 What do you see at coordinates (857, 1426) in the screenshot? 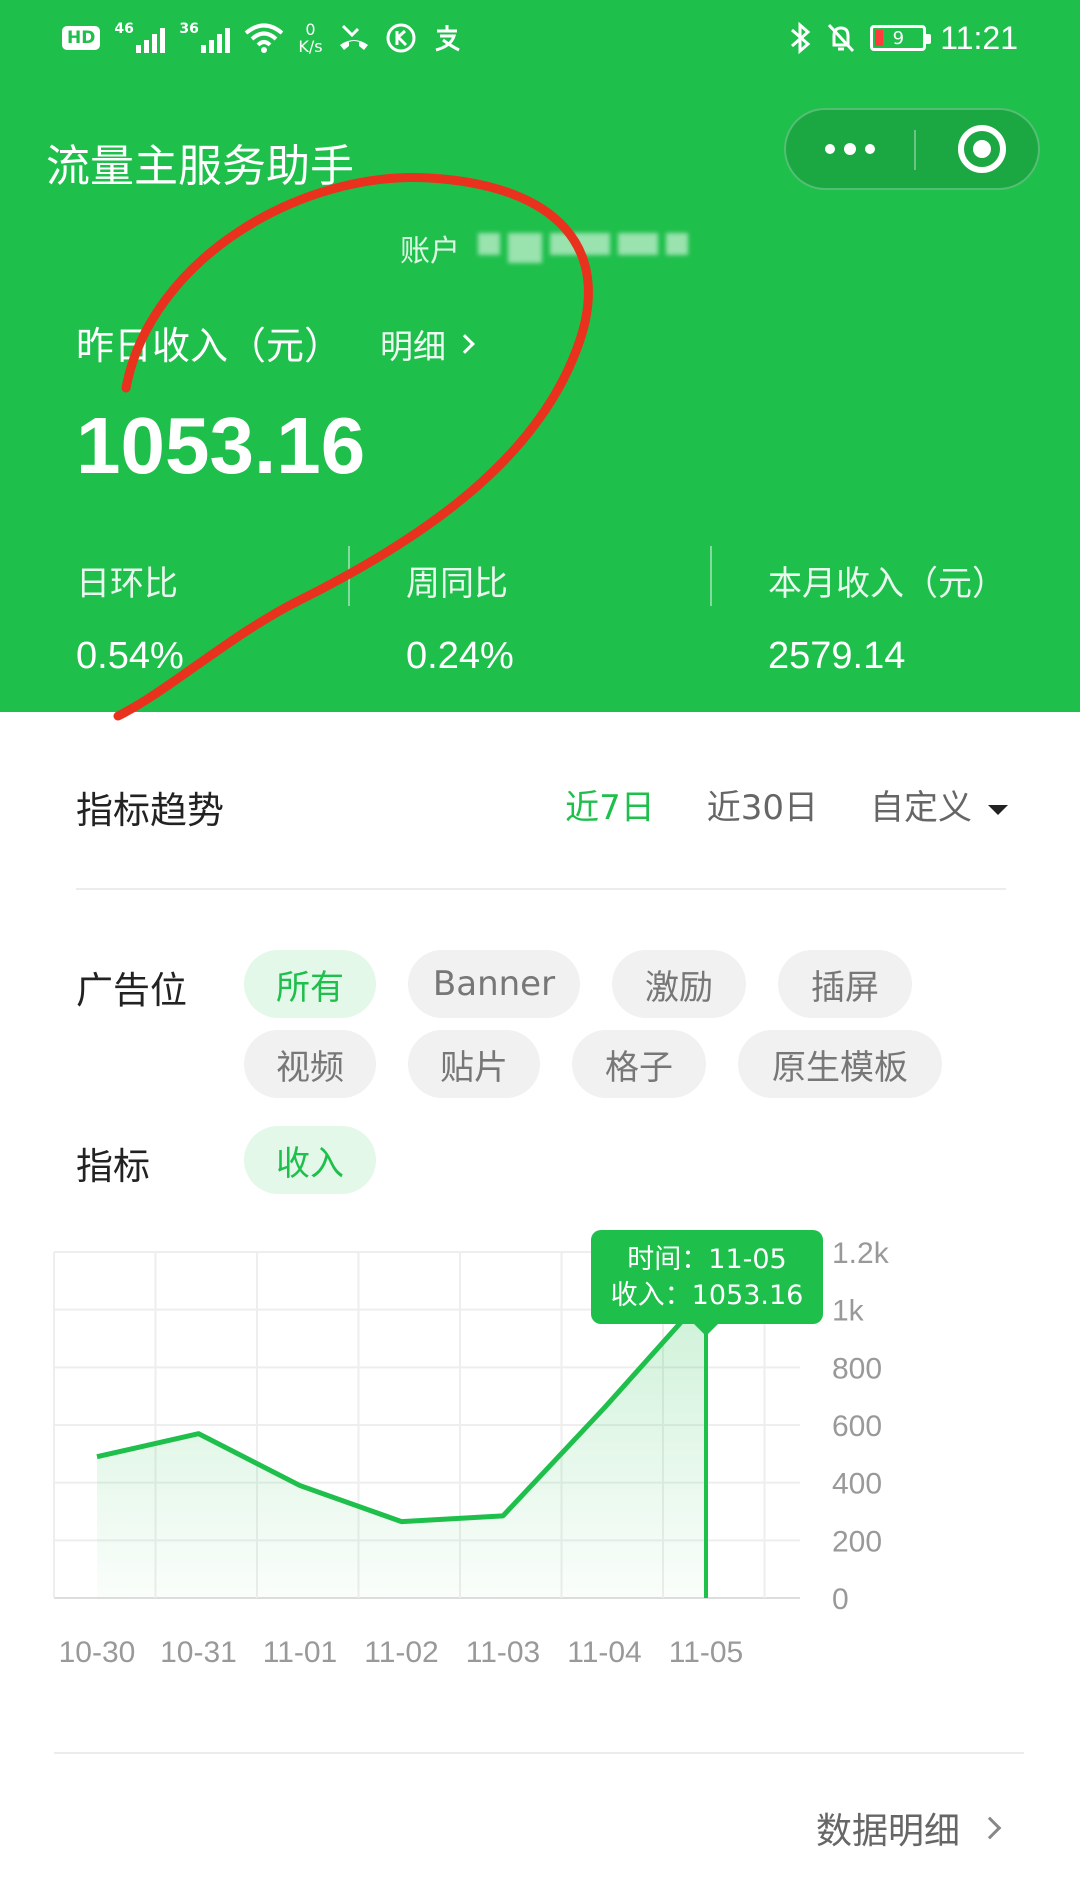
I see `y-tick-label: 600` at bounding box center [857, 1426].